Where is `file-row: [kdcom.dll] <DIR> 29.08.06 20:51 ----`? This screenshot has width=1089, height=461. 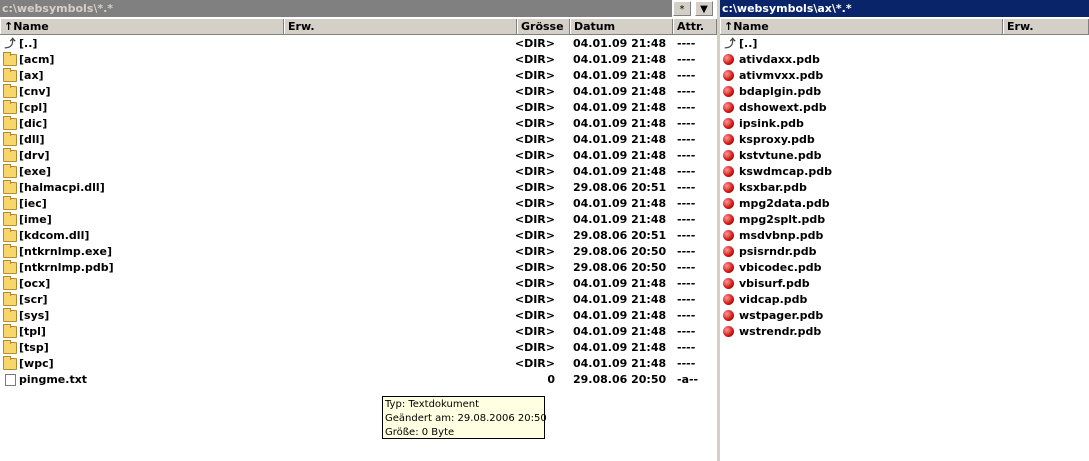
file-row: [kdcom.dll] <DIR> 29.08.06 20:51 ---- is located at coordinates (358, 236).